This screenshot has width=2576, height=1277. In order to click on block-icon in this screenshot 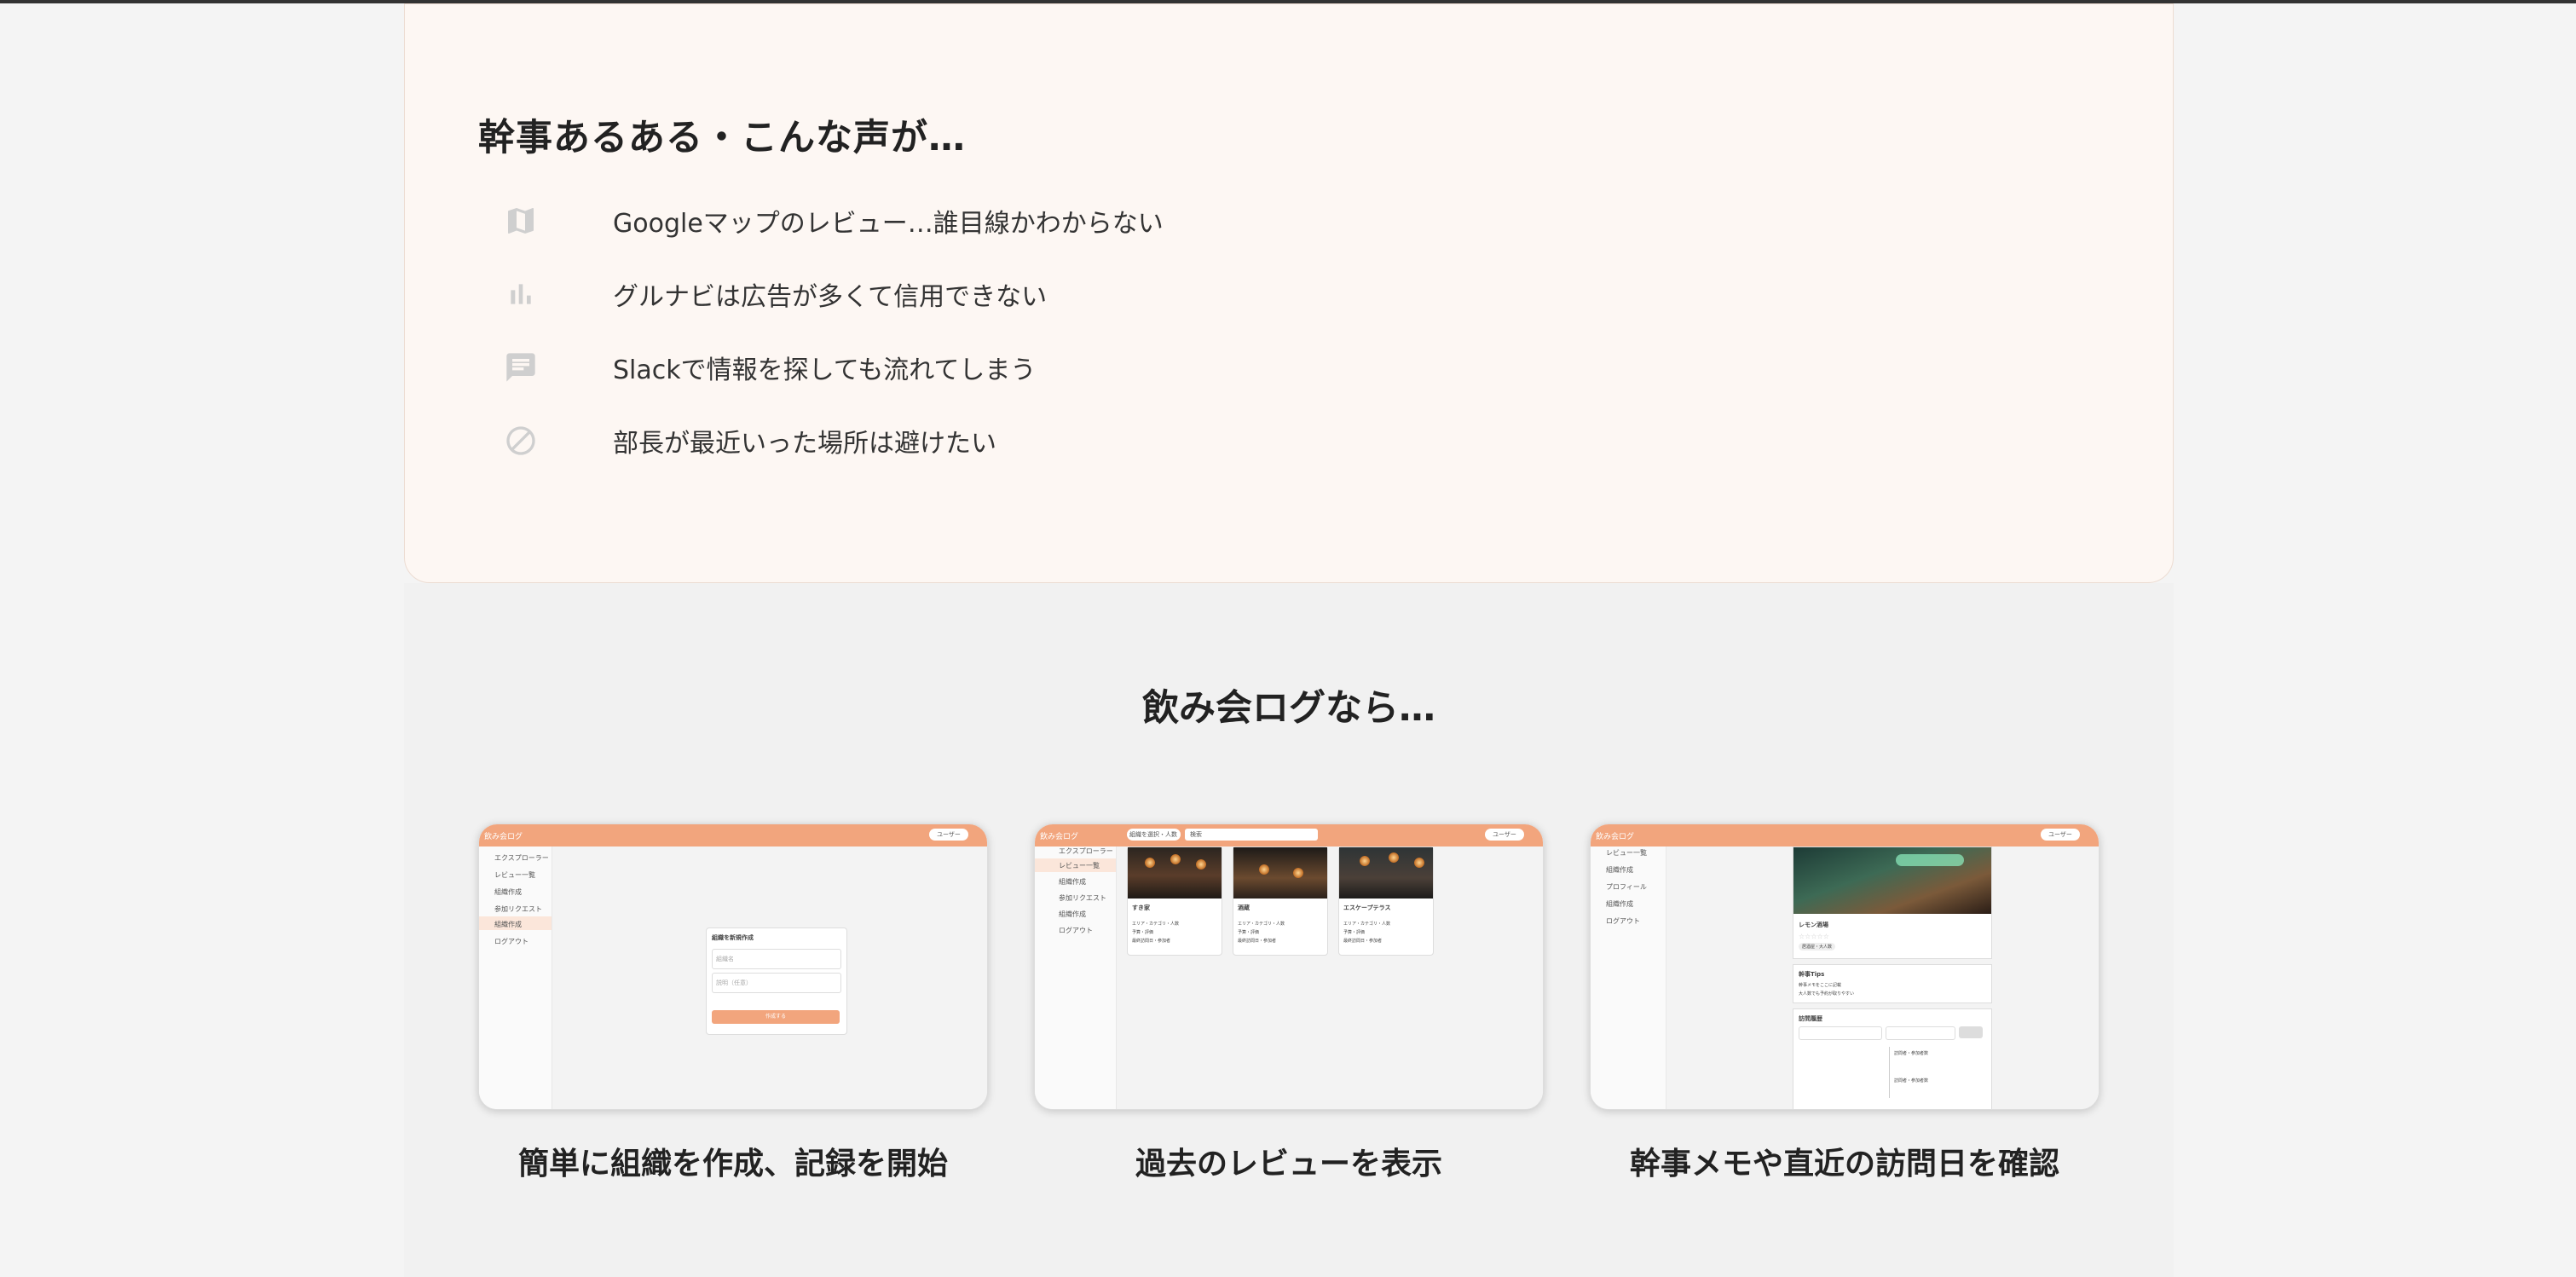, I will do `click(521, 441)`.